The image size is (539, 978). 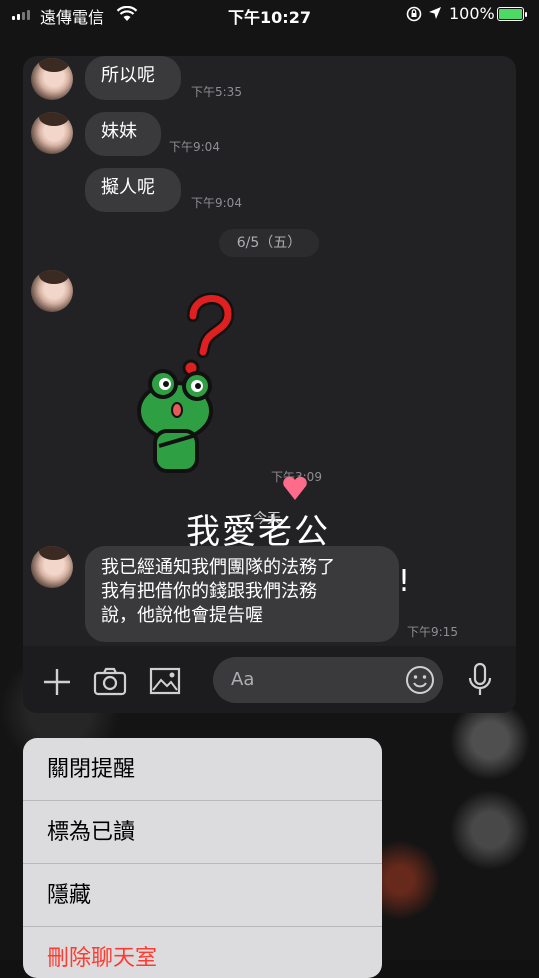 What do you see at coordinates (188, 381) in the screenshot?
I see `frog-sticker` at bounding box center [188, 381].